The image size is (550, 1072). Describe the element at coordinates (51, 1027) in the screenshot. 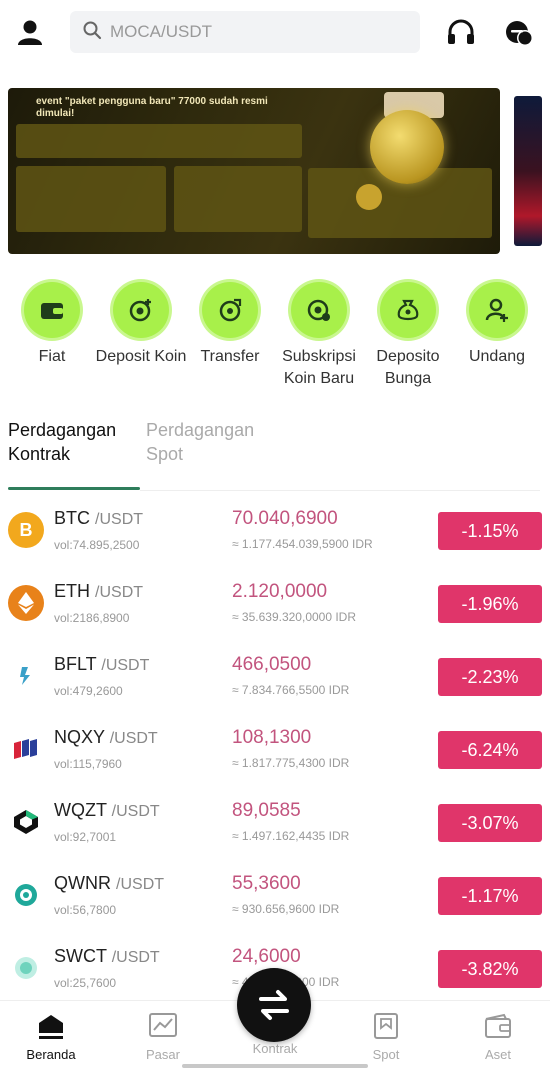

I see `home-icon` at that location.